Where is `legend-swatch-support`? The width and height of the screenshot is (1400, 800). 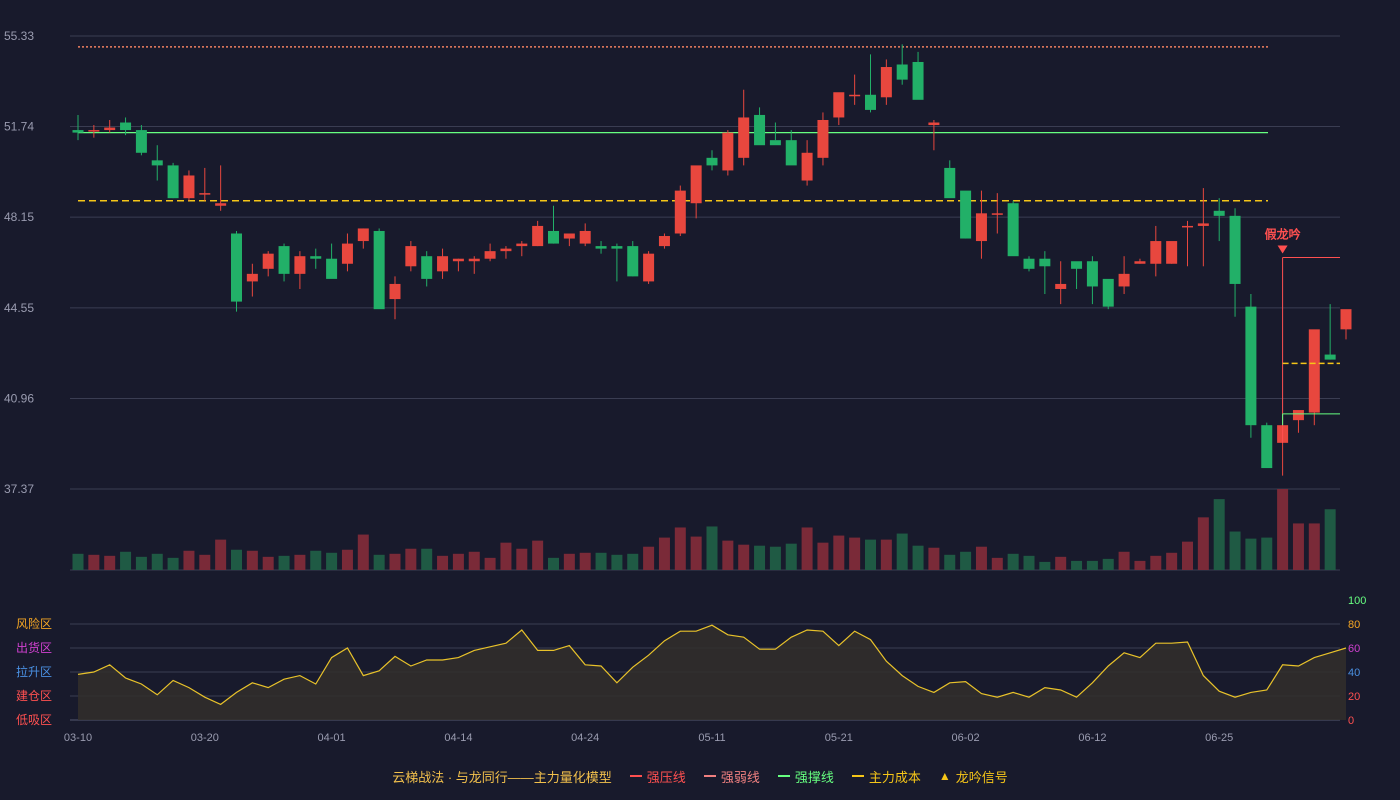 legend-swatch-support is located at coordinates (783, 776).